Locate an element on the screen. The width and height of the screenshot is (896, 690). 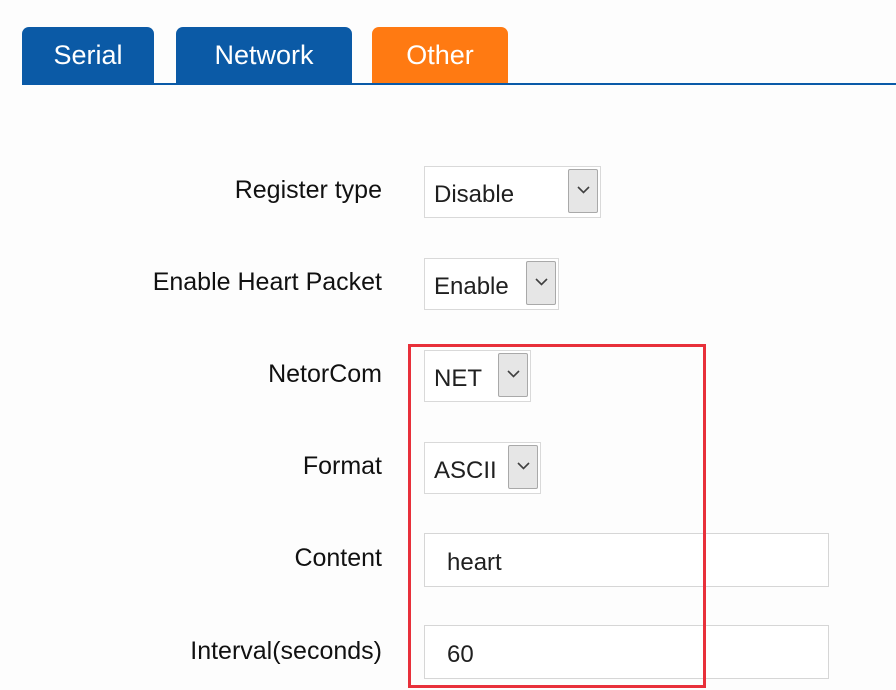
interval-input-value: 60 is located at coordinates (460, 654).